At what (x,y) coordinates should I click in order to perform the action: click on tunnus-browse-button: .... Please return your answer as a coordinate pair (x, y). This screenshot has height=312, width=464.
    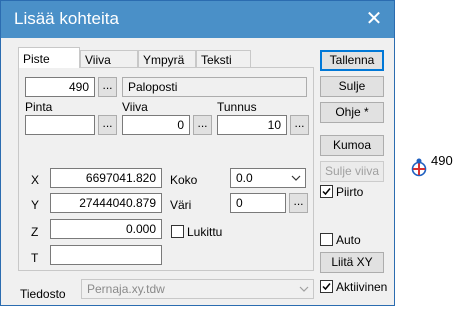
    Looking at the image, I should click on (299, 125).